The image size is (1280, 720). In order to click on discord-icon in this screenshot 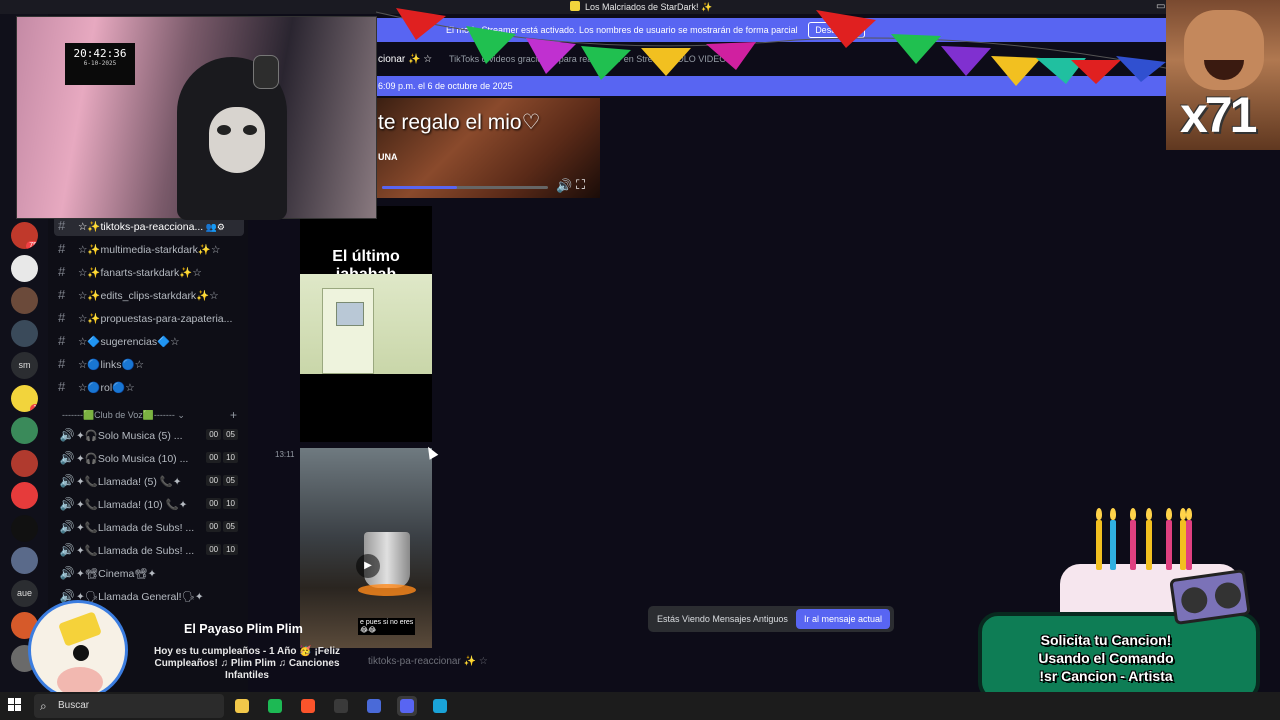, I will do `click(407, 706)`.